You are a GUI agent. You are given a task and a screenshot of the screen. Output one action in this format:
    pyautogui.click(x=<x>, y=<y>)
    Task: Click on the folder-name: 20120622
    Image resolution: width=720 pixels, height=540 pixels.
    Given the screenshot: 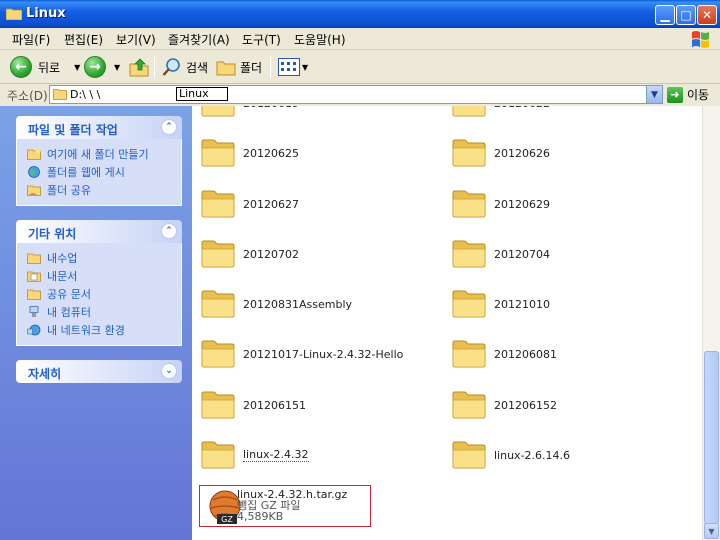 What is the action you would take?
    pyautogui.click(x=522, y=108)
    